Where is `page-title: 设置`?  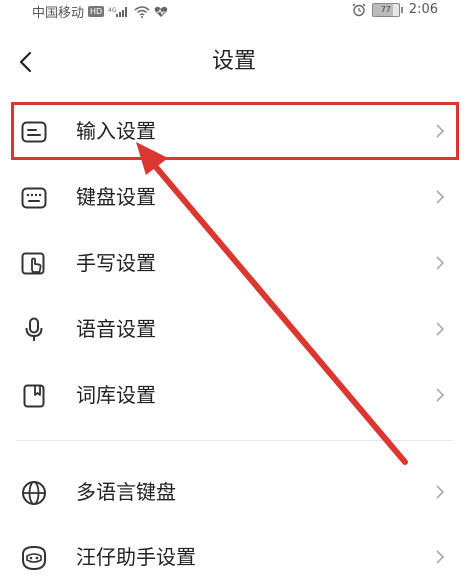
page-title: 设置 is located at coordinates (233, 61).